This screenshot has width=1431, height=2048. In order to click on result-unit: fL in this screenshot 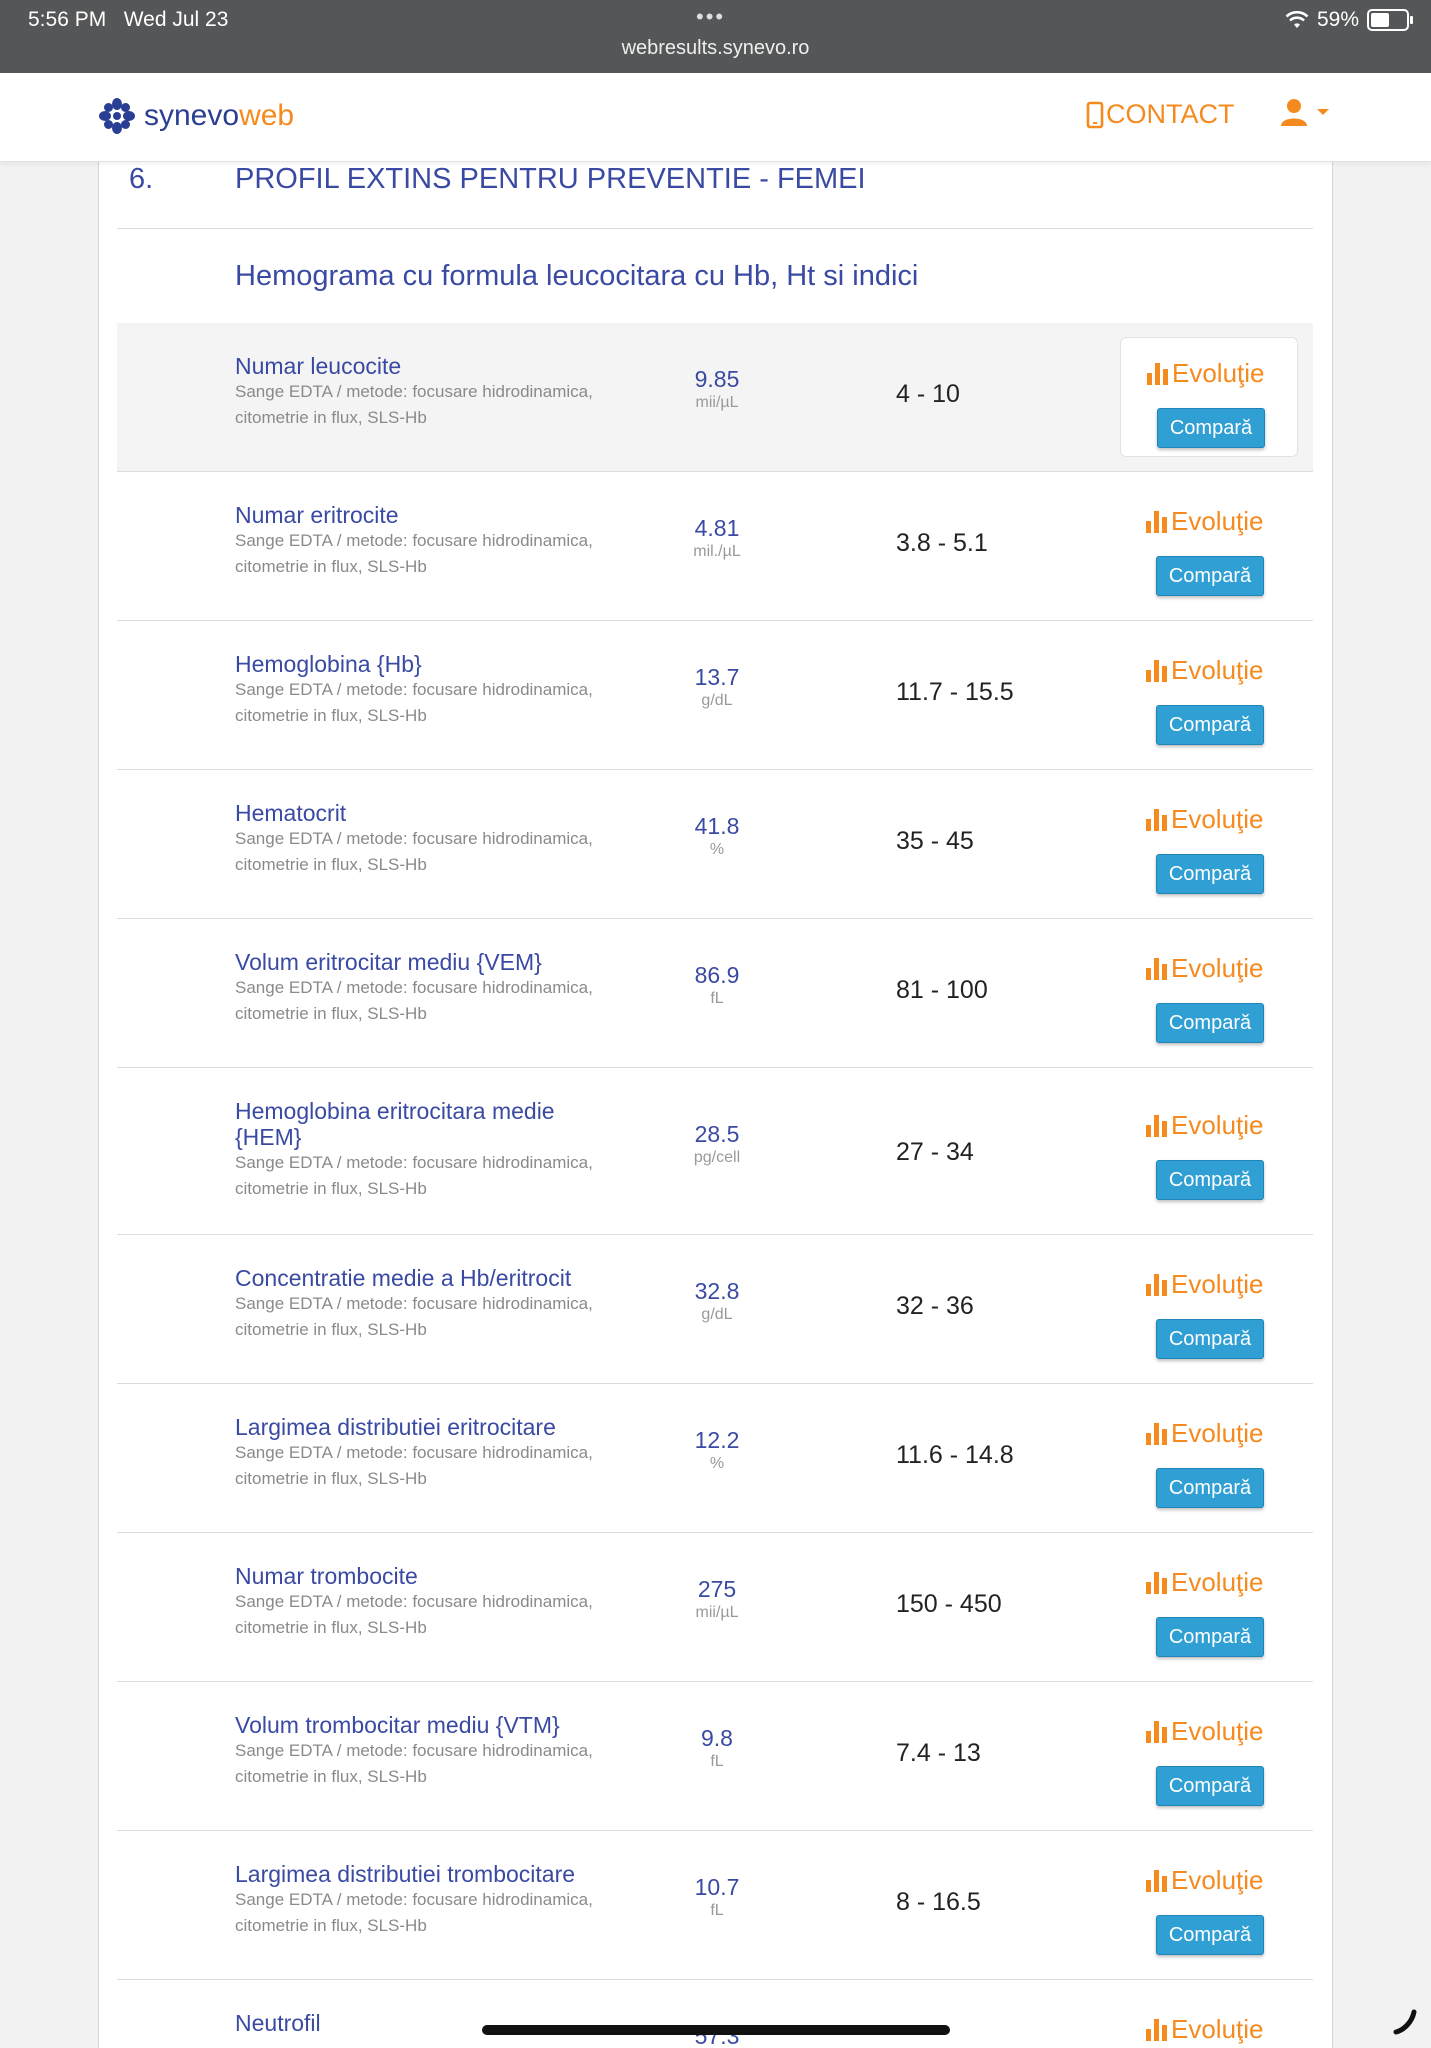, I will do `click(717, 1910)`.